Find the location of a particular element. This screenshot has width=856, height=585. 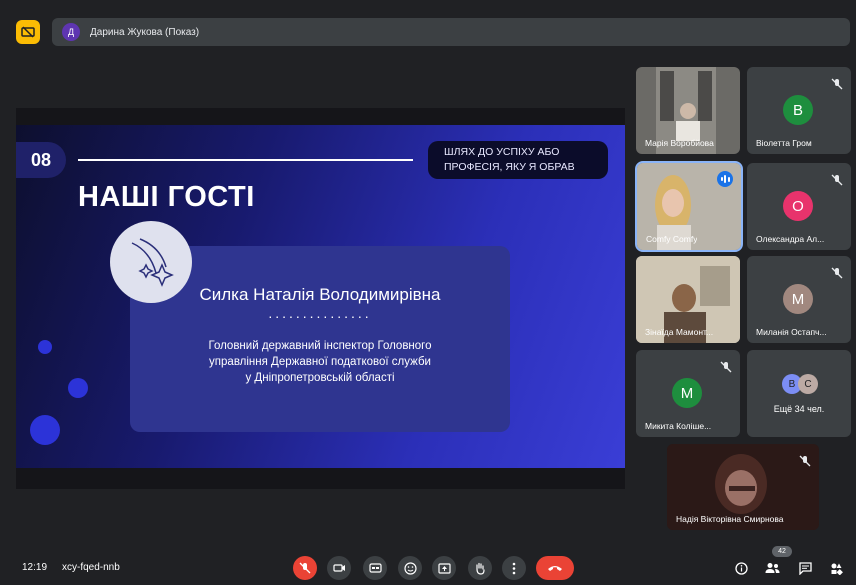

participant-tile: В Віолетта Гром is located at coordinates (799, 110).